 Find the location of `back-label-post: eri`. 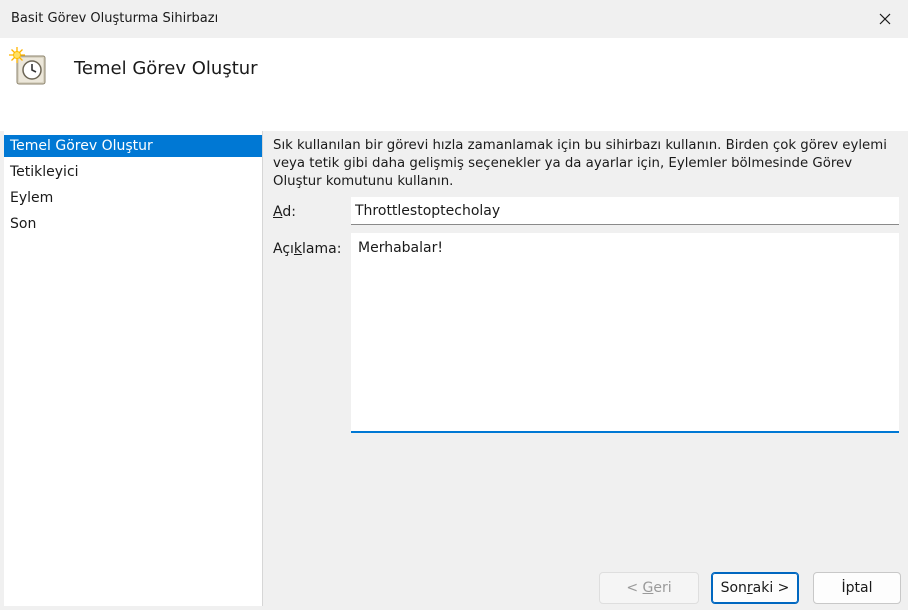

back-label-post: eri is located at coordinates (662, 588).